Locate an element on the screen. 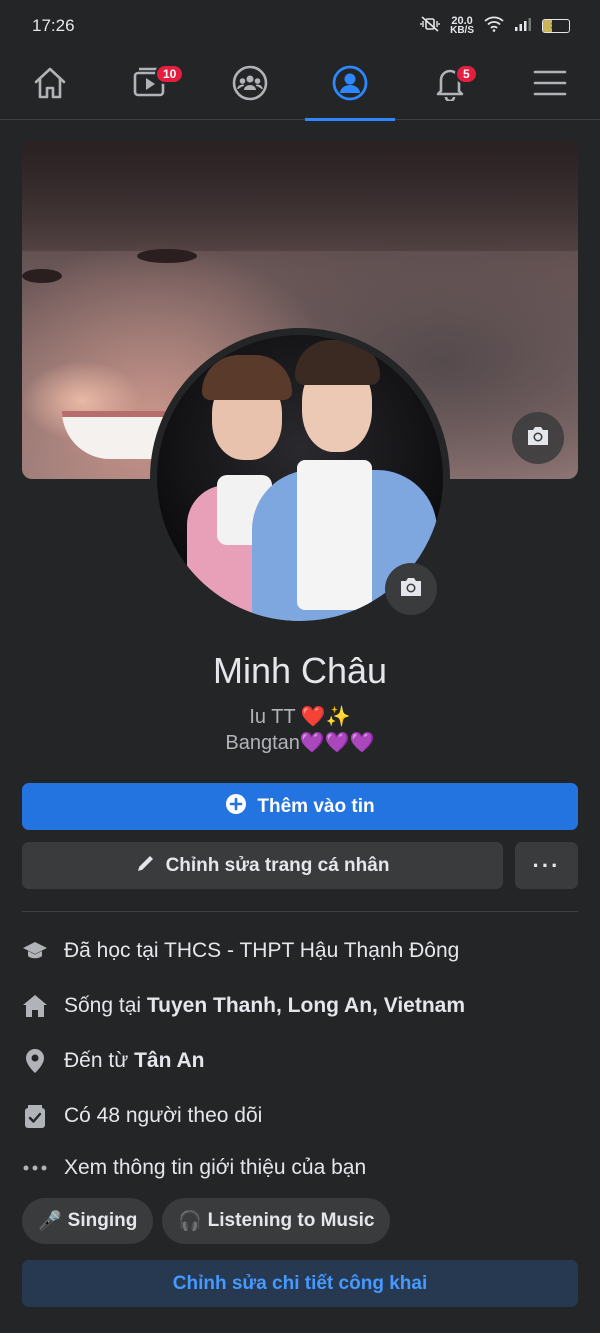 This screenshot has height=1333, width=600. intro-followers: Có 48 người theo dõi is located at coordinates (300, 1116).